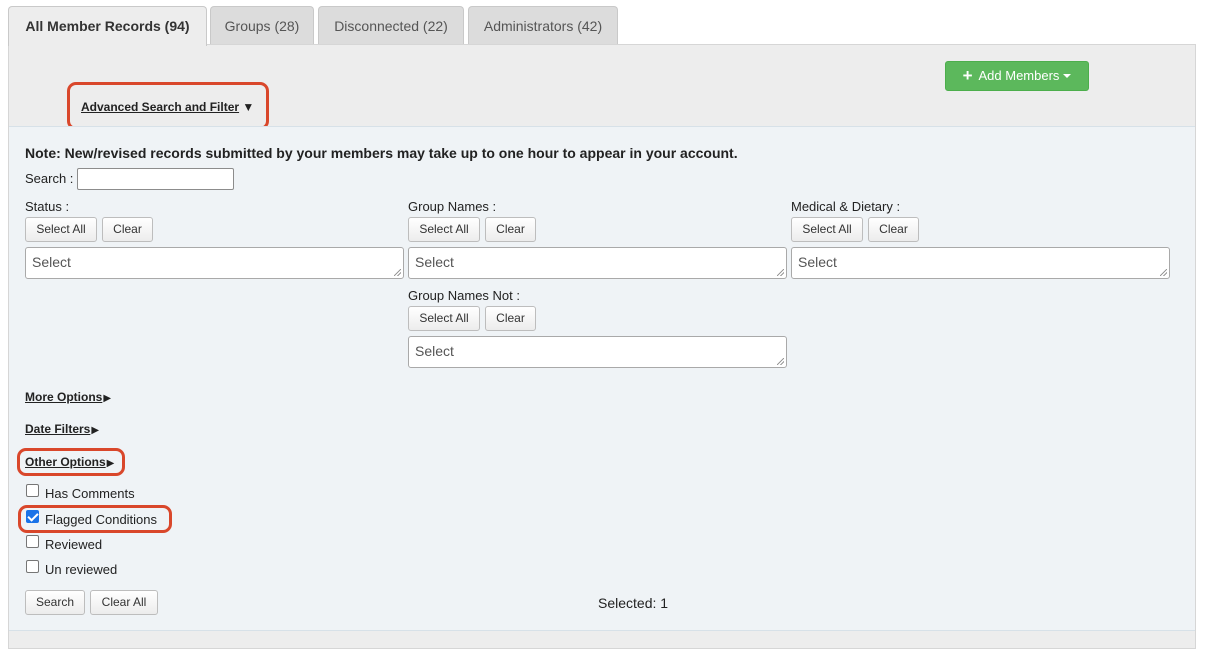 Image resolution: width=1211 pixels, height=649 pixels. What do you see at coordinates (90, 493) in the screenshot?
I see `has-comments-label: Has Comments` at bounding box center [90, 493].